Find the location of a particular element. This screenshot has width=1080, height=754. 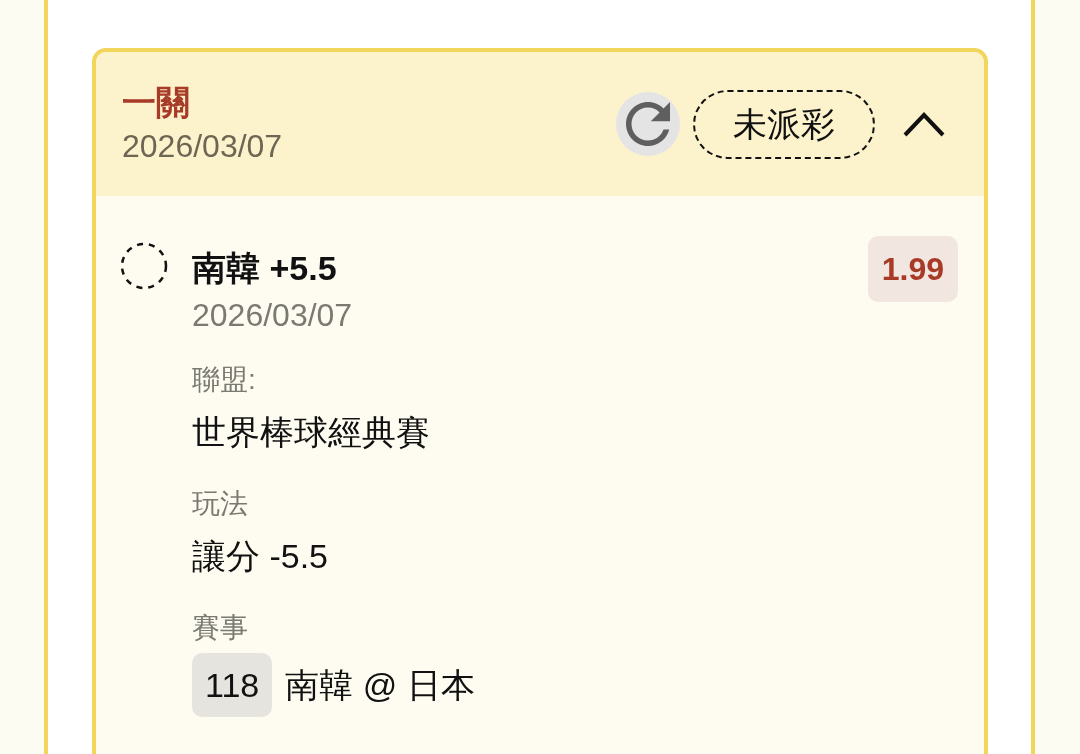

detail-value: 世界棒球經典賽 is located at coordinates (311, 432).